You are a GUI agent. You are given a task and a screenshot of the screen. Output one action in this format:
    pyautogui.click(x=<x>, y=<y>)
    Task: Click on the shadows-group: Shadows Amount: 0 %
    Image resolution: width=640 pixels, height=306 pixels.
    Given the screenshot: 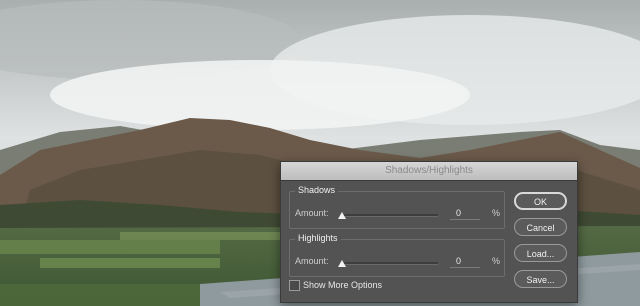 What is the action you would take?
    pyautogui.click(x=397, y=207)
    